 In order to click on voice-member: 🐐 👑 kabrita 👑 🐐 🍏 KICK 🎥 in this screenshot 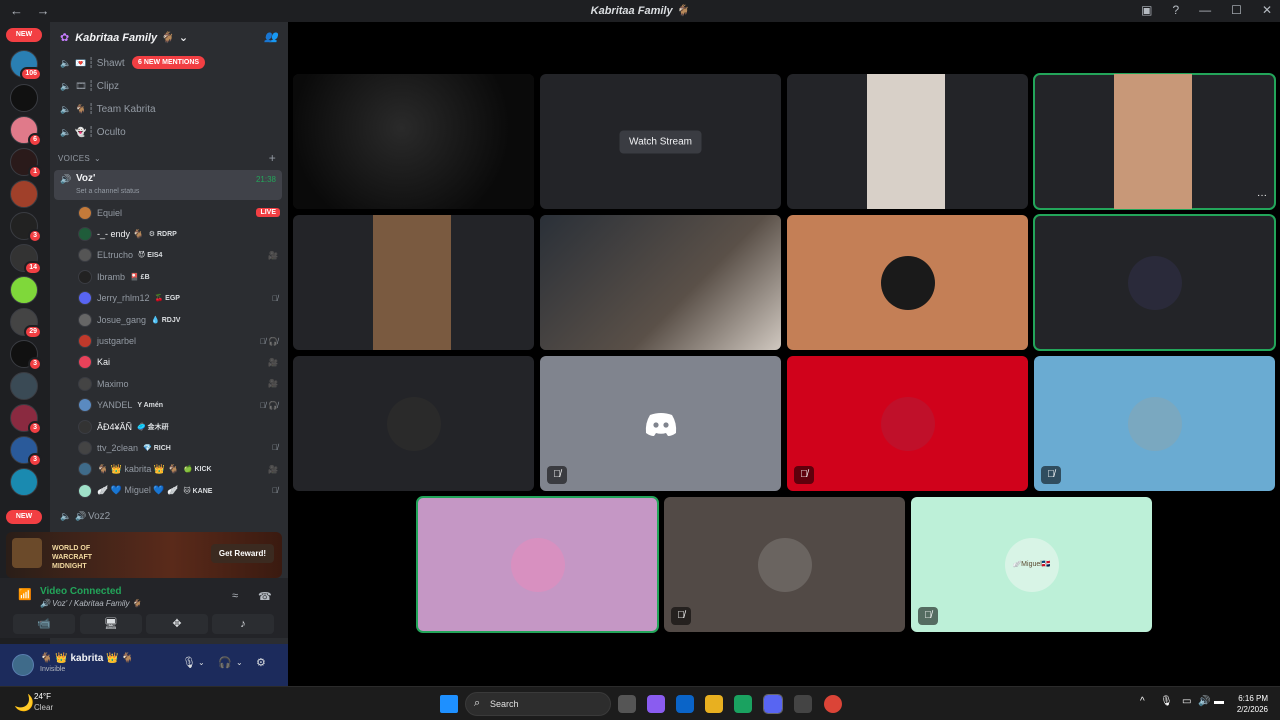, I will do `click(169, 469)`.